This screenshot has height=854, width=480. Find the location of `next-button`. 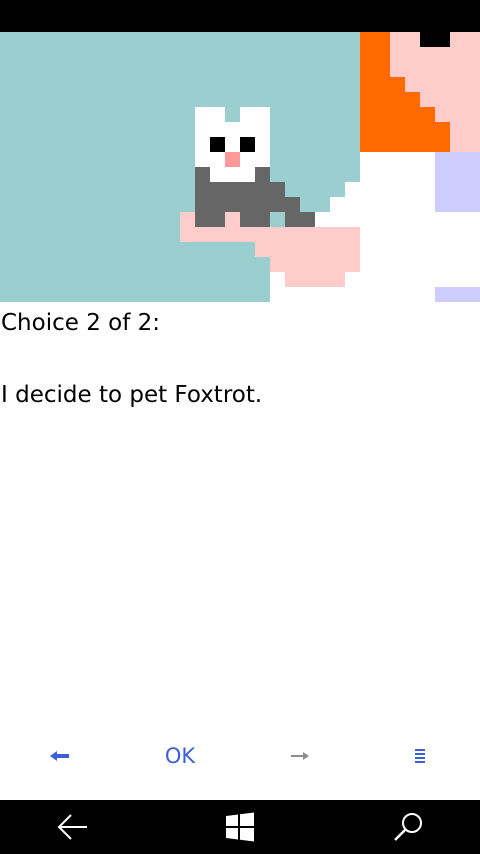

next-button is located at coordinates (300, 756).